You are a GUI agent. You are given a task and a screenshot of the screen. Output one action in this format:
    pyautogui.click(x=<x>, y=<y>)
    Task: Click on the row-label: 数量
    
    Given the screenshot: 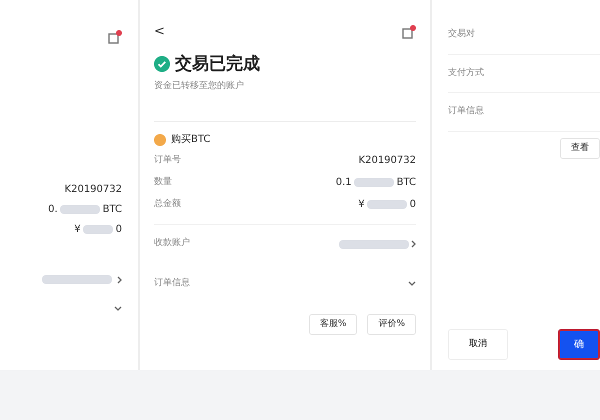 What is the action you would take?
    pyautogui.click(x=163, y=182)
    